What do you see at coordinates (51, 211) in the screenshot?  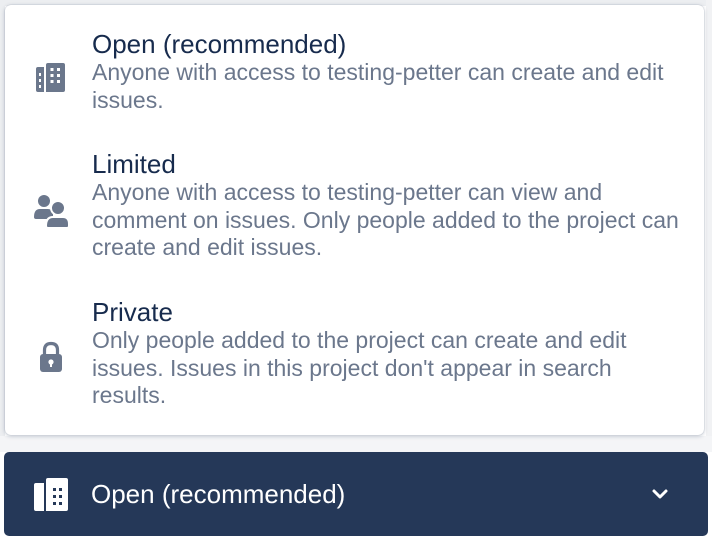 I see `people-icon` at bounding box center [51, 211].